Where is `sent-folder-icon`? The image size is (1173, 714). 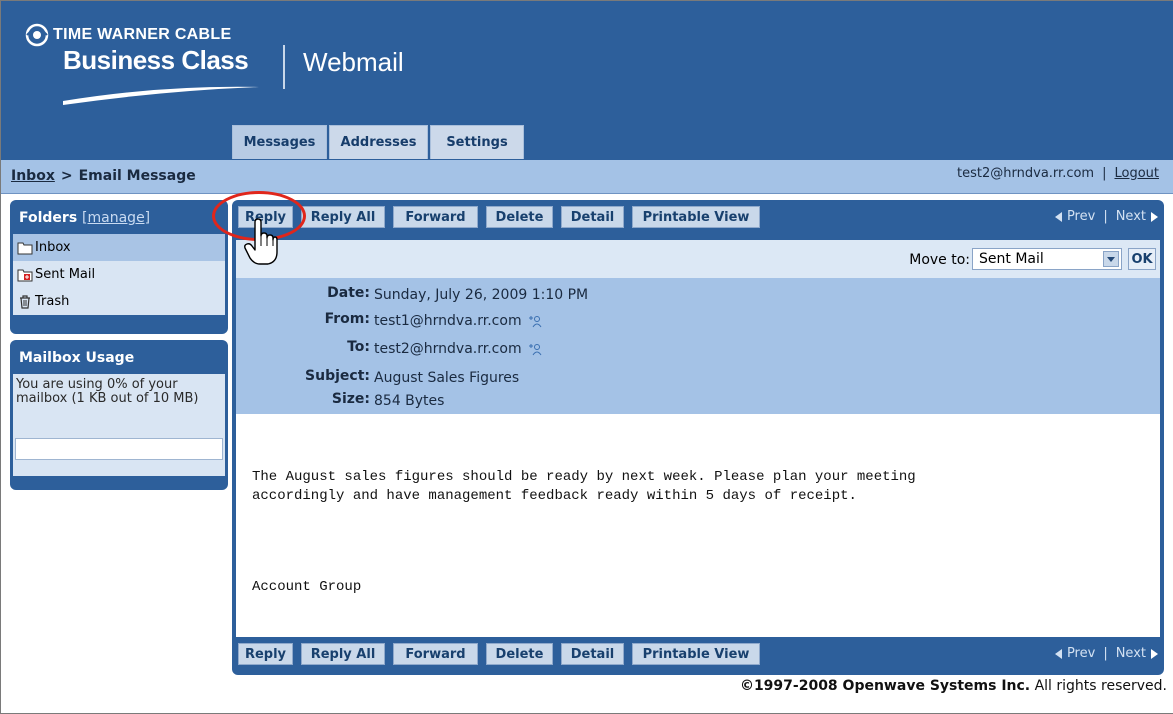 sent-folder-icon is located at coordinates (25, 275).